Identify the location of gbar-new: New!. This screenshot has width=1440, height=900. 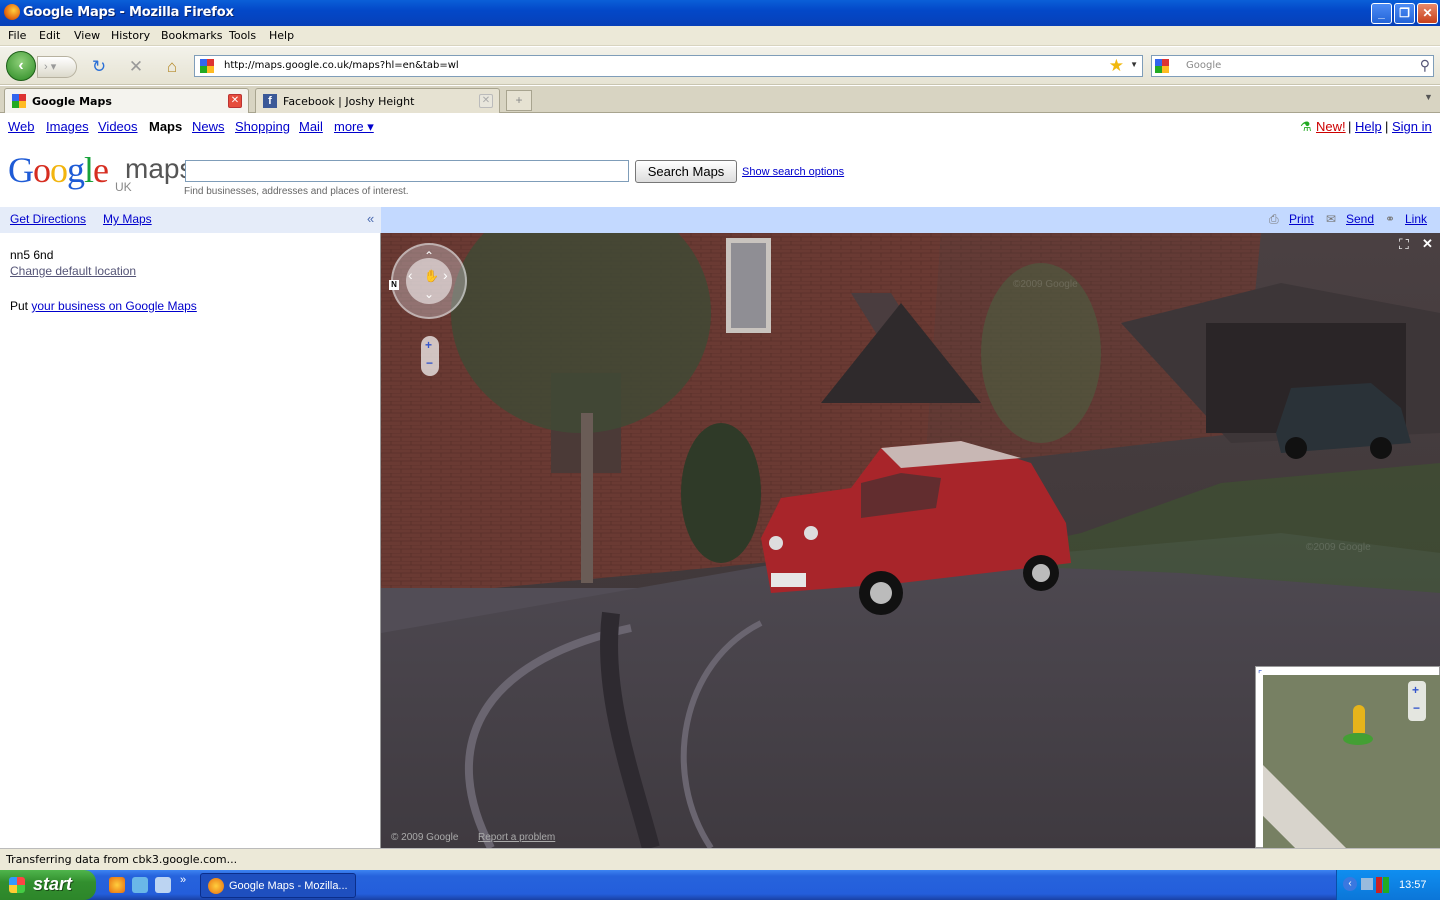
(1331, 126).